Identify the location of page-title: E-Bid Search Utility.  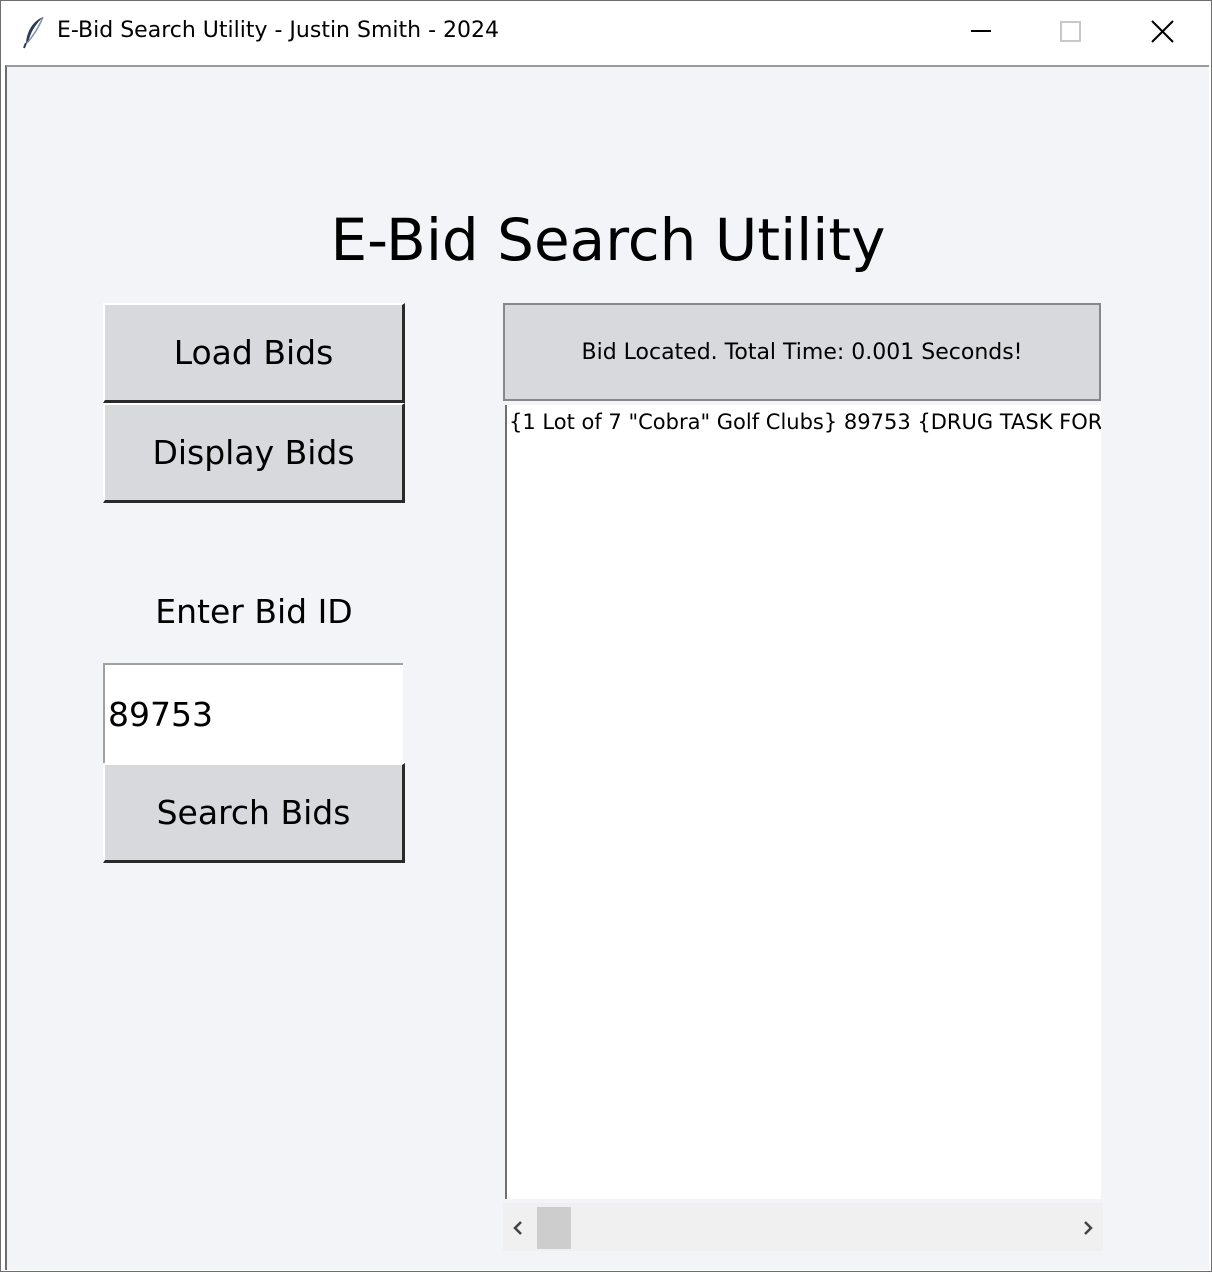
(608, 240).